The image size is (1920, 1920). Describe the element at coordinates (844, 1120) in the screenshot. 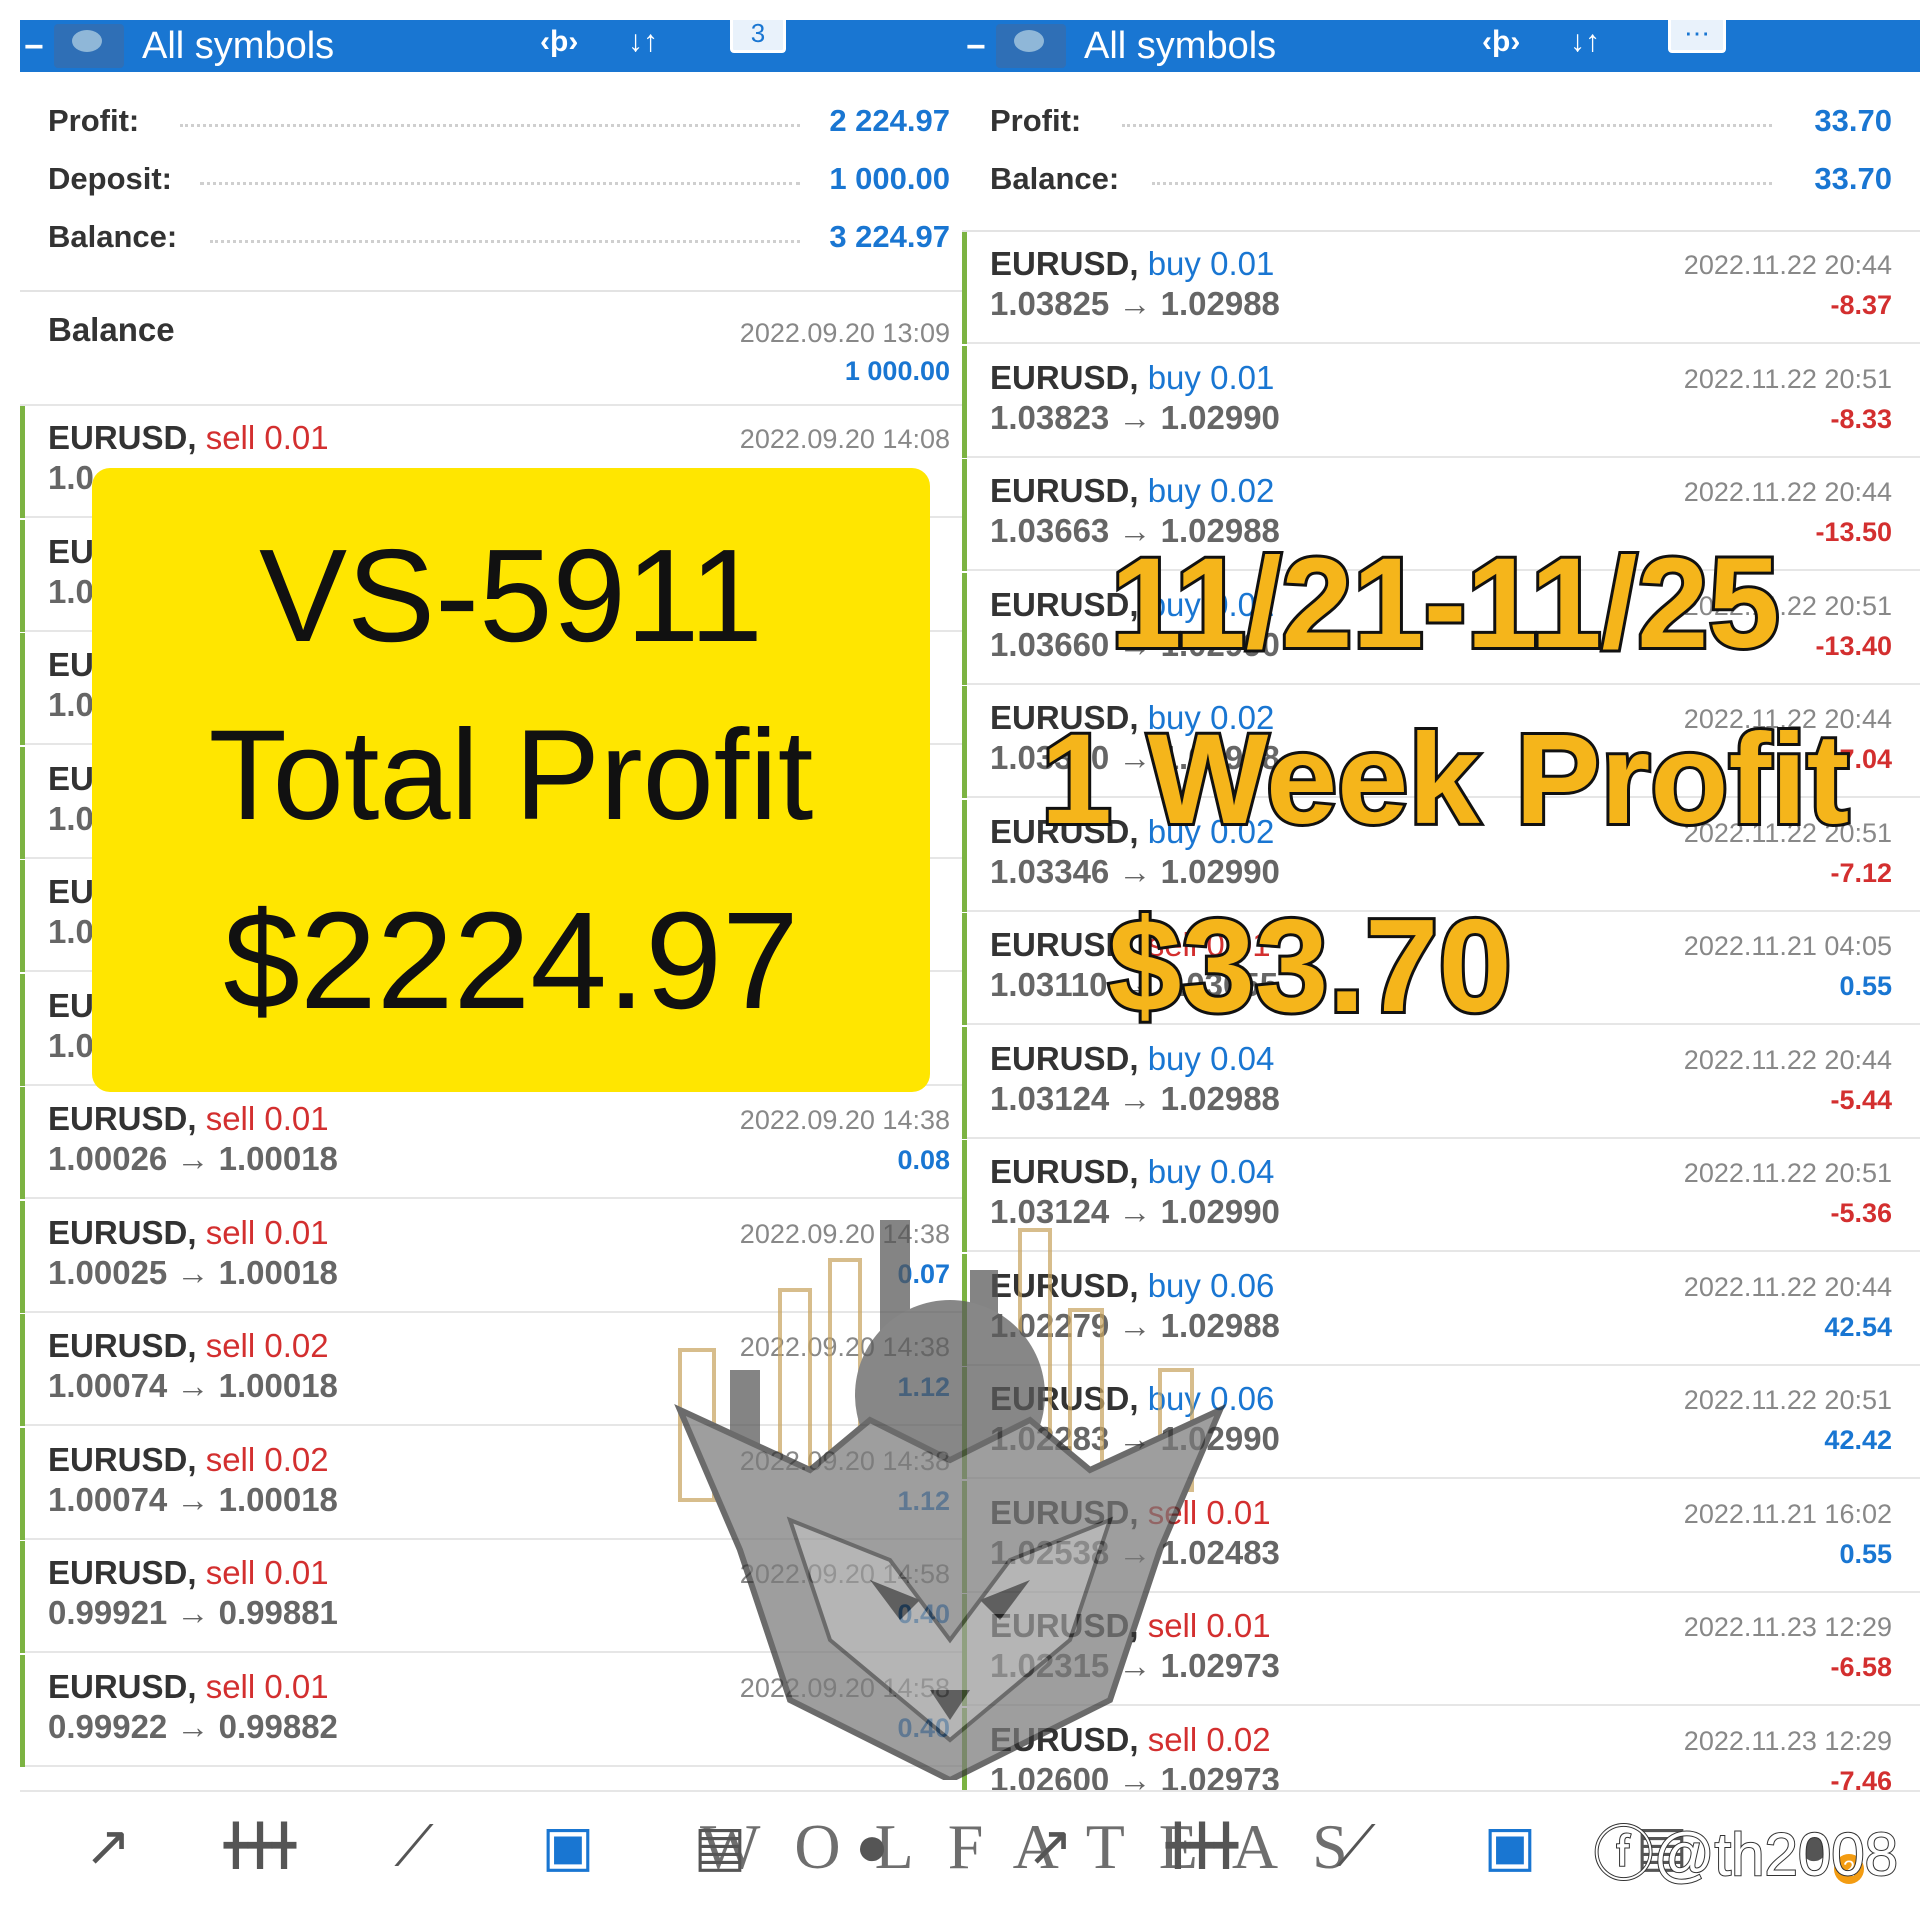

I see `deal-time: 2022.09.20 14:38` at that location.